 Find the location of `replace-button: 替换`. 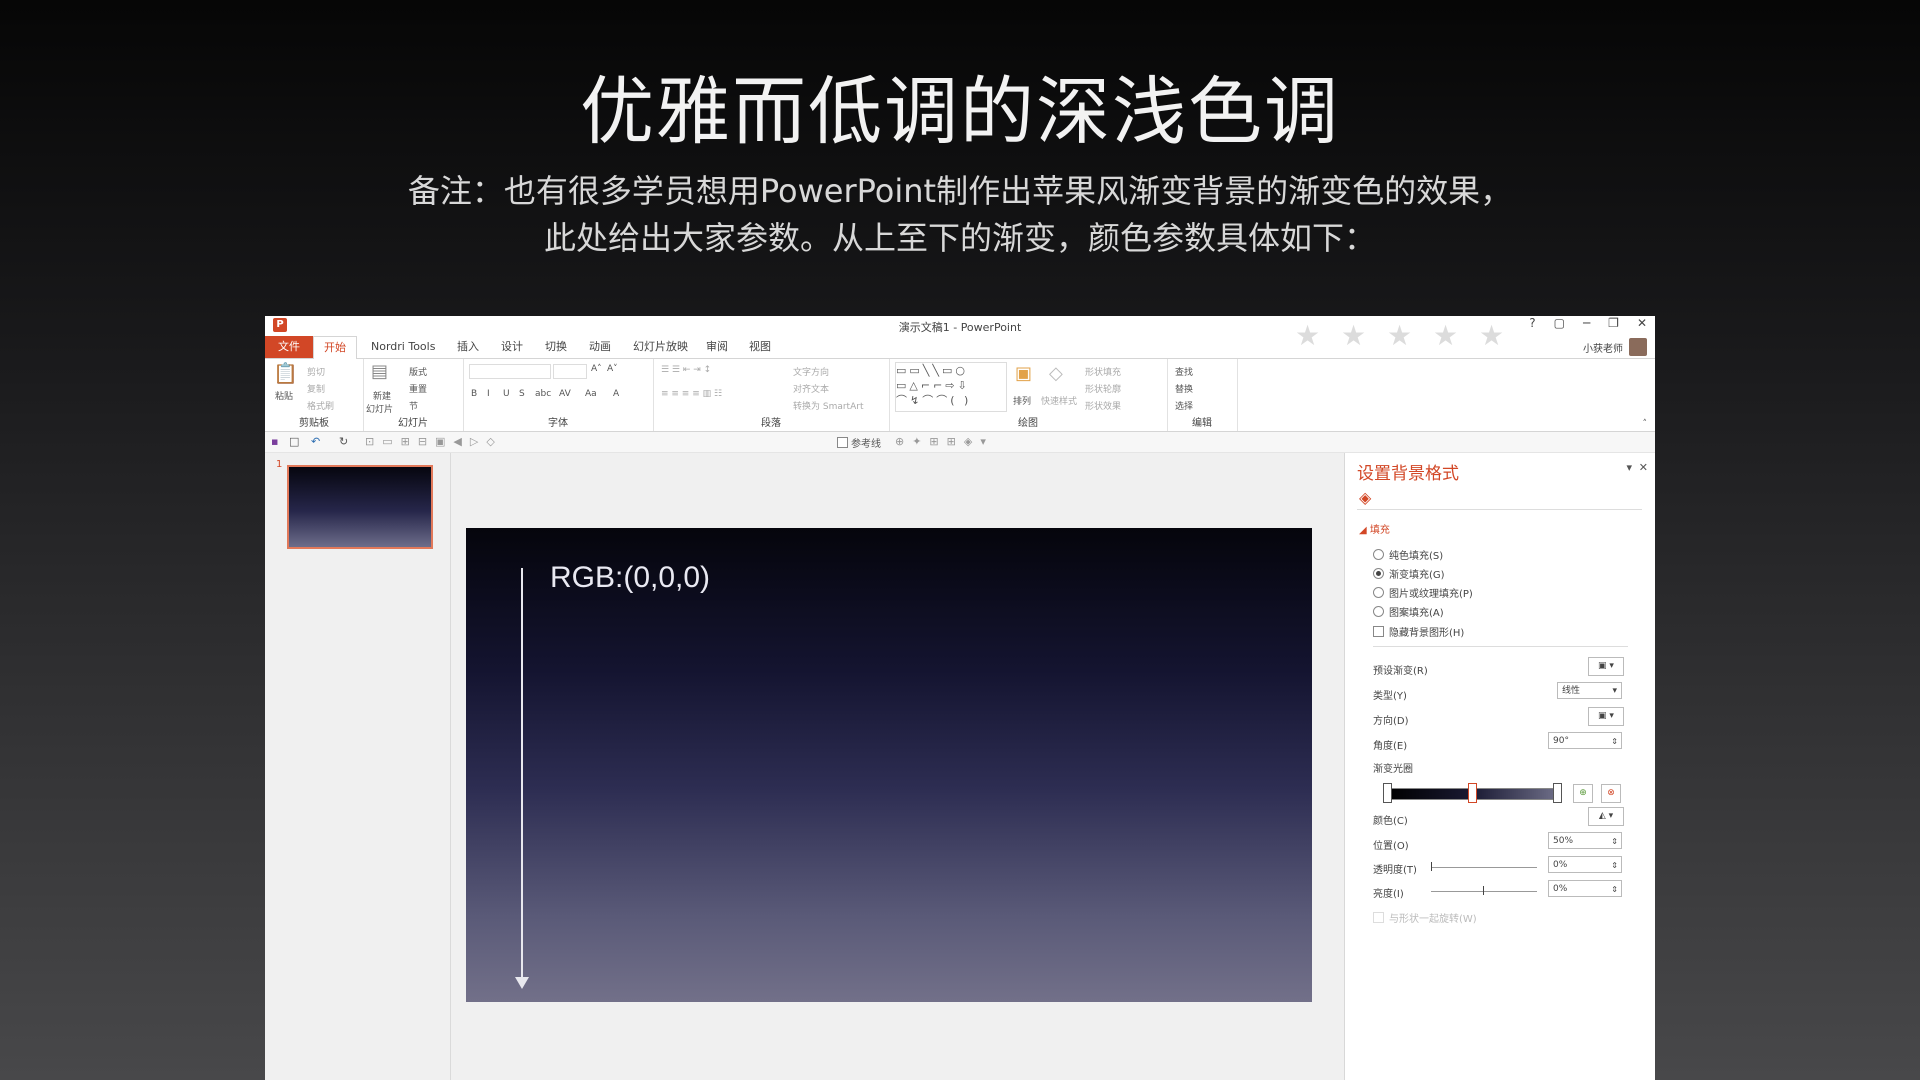

replace-button: 替换 is located at coordinates (1184, 388).